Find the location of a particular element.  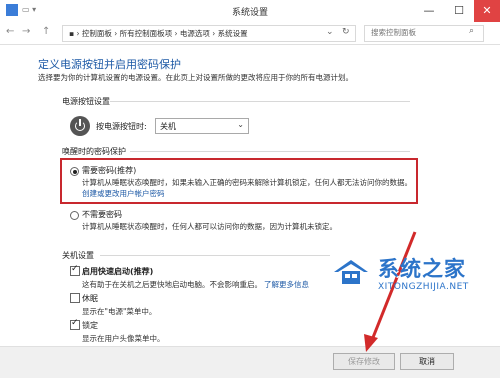

lock-title: 锁定 is located at coordinates (90, 325).